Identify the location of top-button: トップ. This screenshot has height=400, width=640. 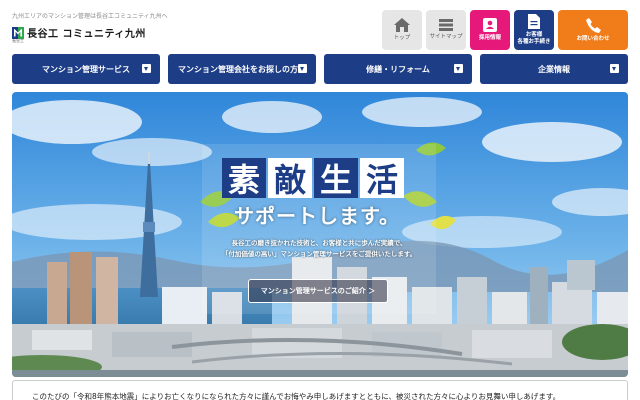
(402, 30).